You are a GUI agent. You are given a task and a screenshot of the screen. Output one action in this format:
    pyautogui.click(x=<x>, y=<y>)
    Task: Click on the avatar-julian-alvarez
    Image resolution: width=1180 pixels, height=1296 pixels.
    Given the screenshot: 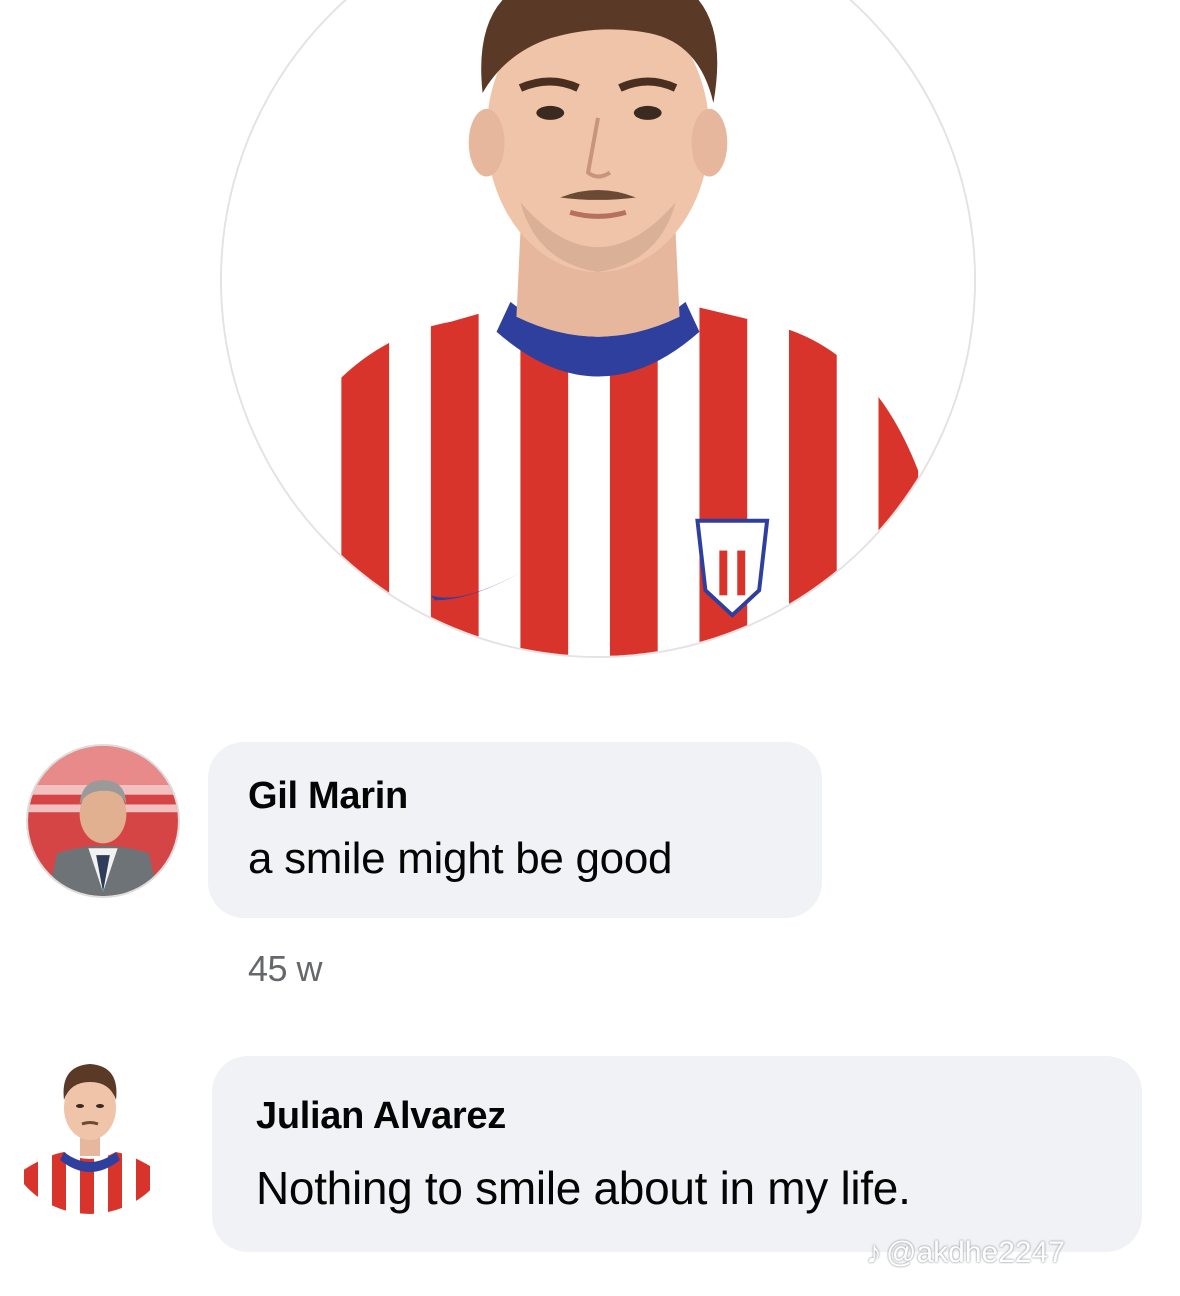 What is the action you would take?
    pyautogui.click(x=90, y=1126)
    